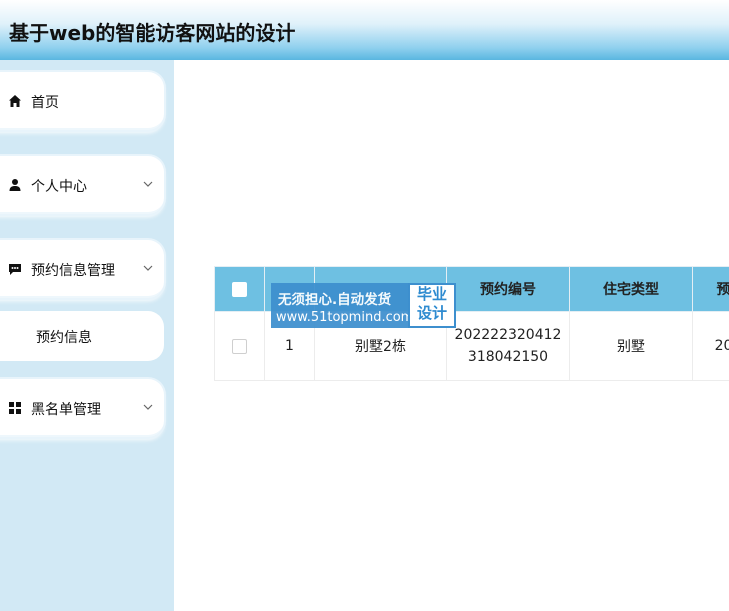  I want to click on app-header: 基于web的智能访客网站的设计, so click(364, 30).